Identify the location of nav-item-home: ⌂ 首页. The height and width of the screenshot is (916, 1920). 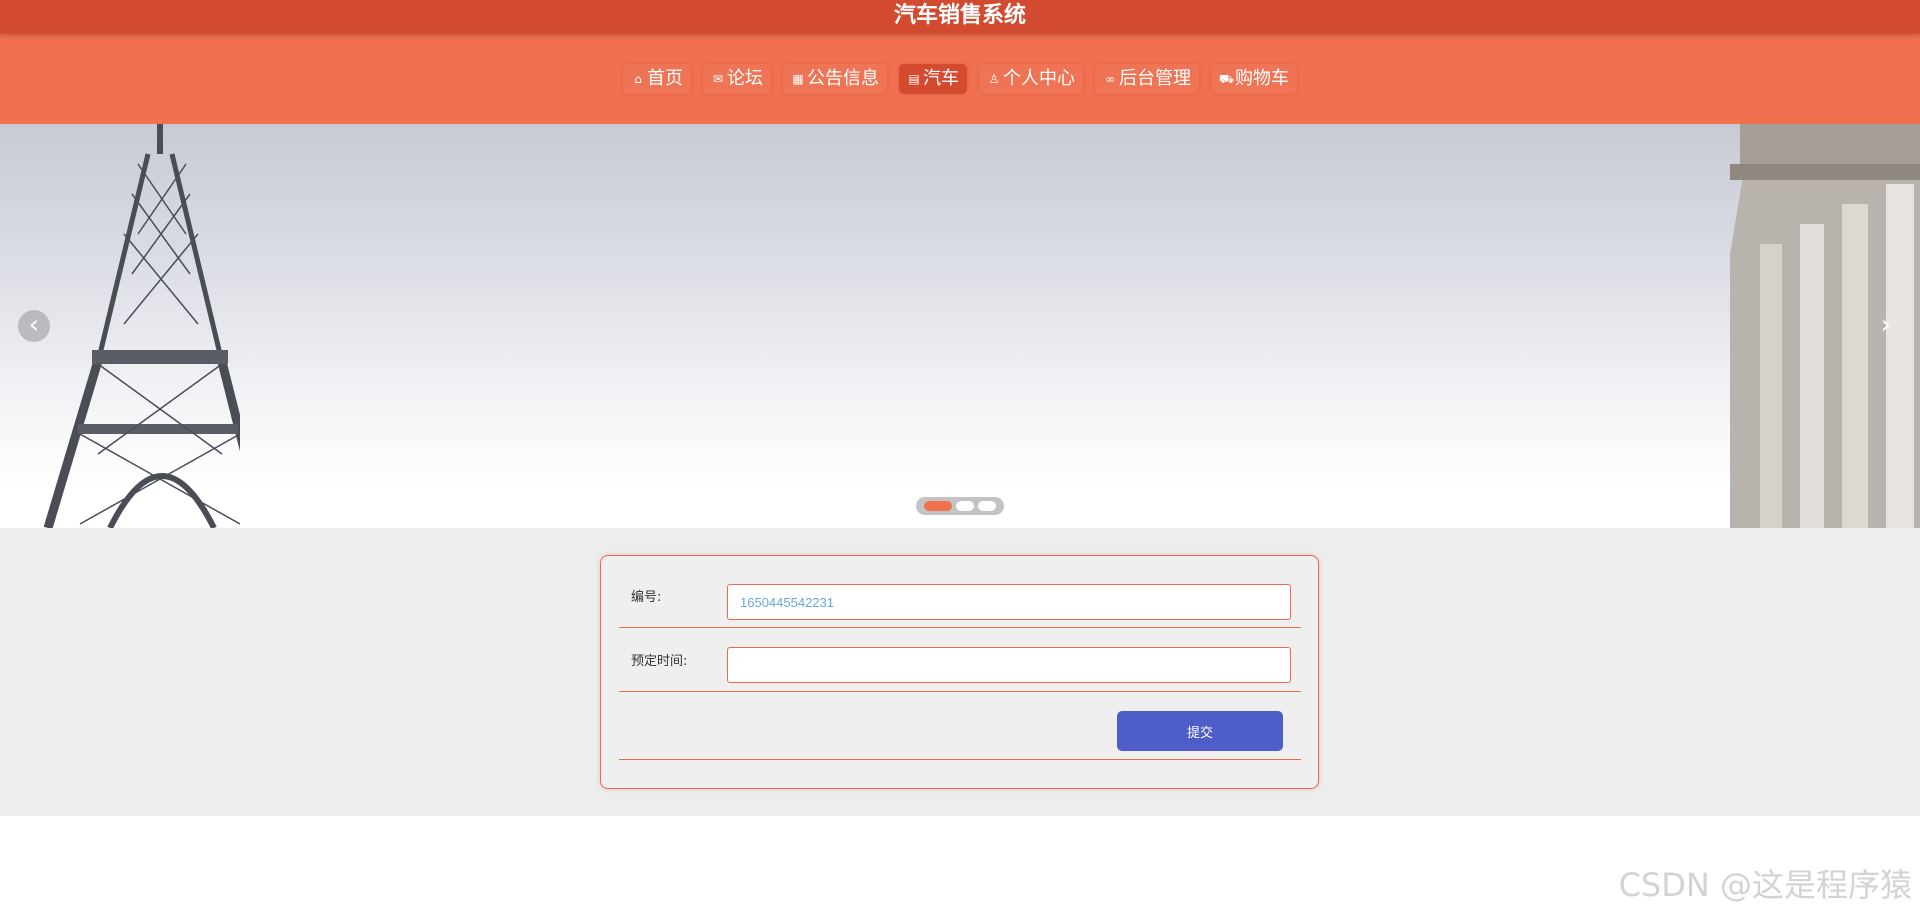
(657, 79).